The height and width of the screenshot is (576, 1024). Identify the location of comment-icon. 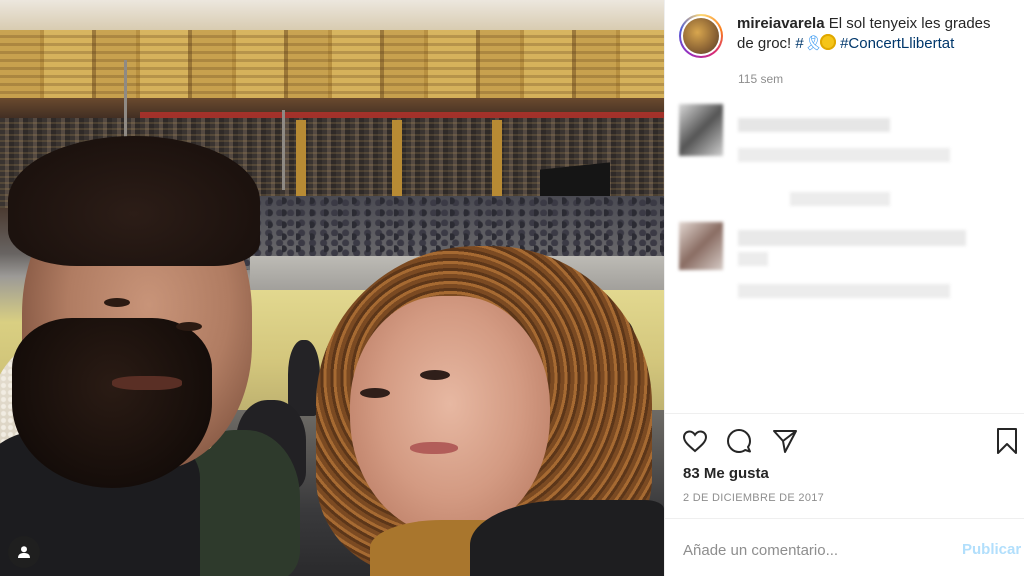
(739, 441).